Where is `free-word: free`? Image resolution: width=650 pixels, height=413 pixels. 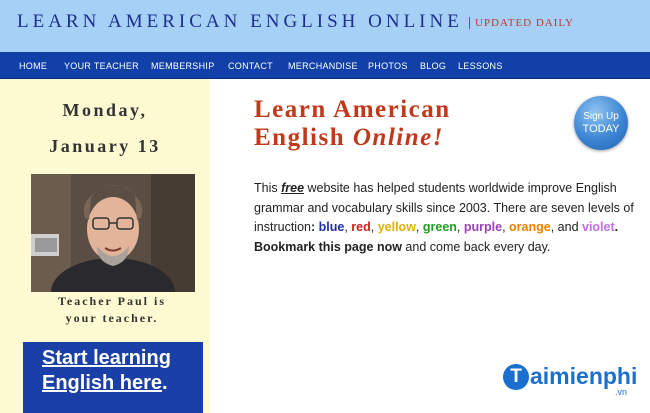 free-word: free is located at coordinates (293, 188).